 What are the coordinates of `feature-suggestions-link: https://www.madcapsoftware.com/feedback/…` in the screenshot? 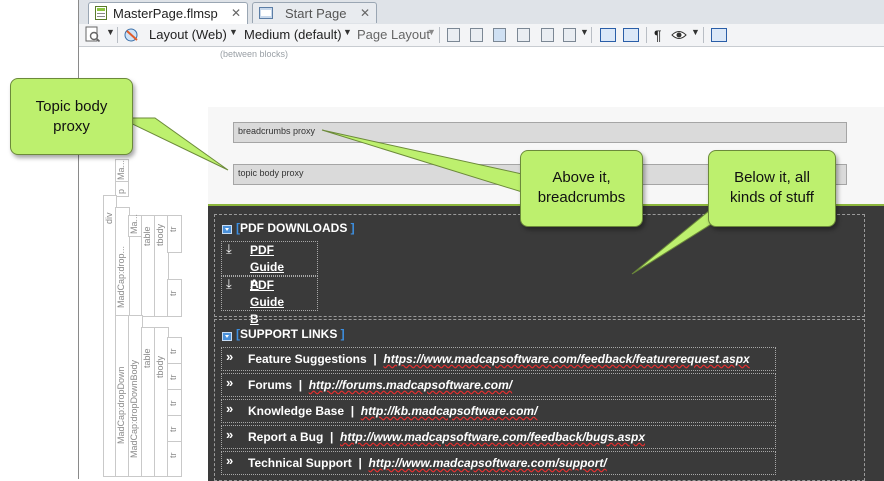 It's located at (566, 359).